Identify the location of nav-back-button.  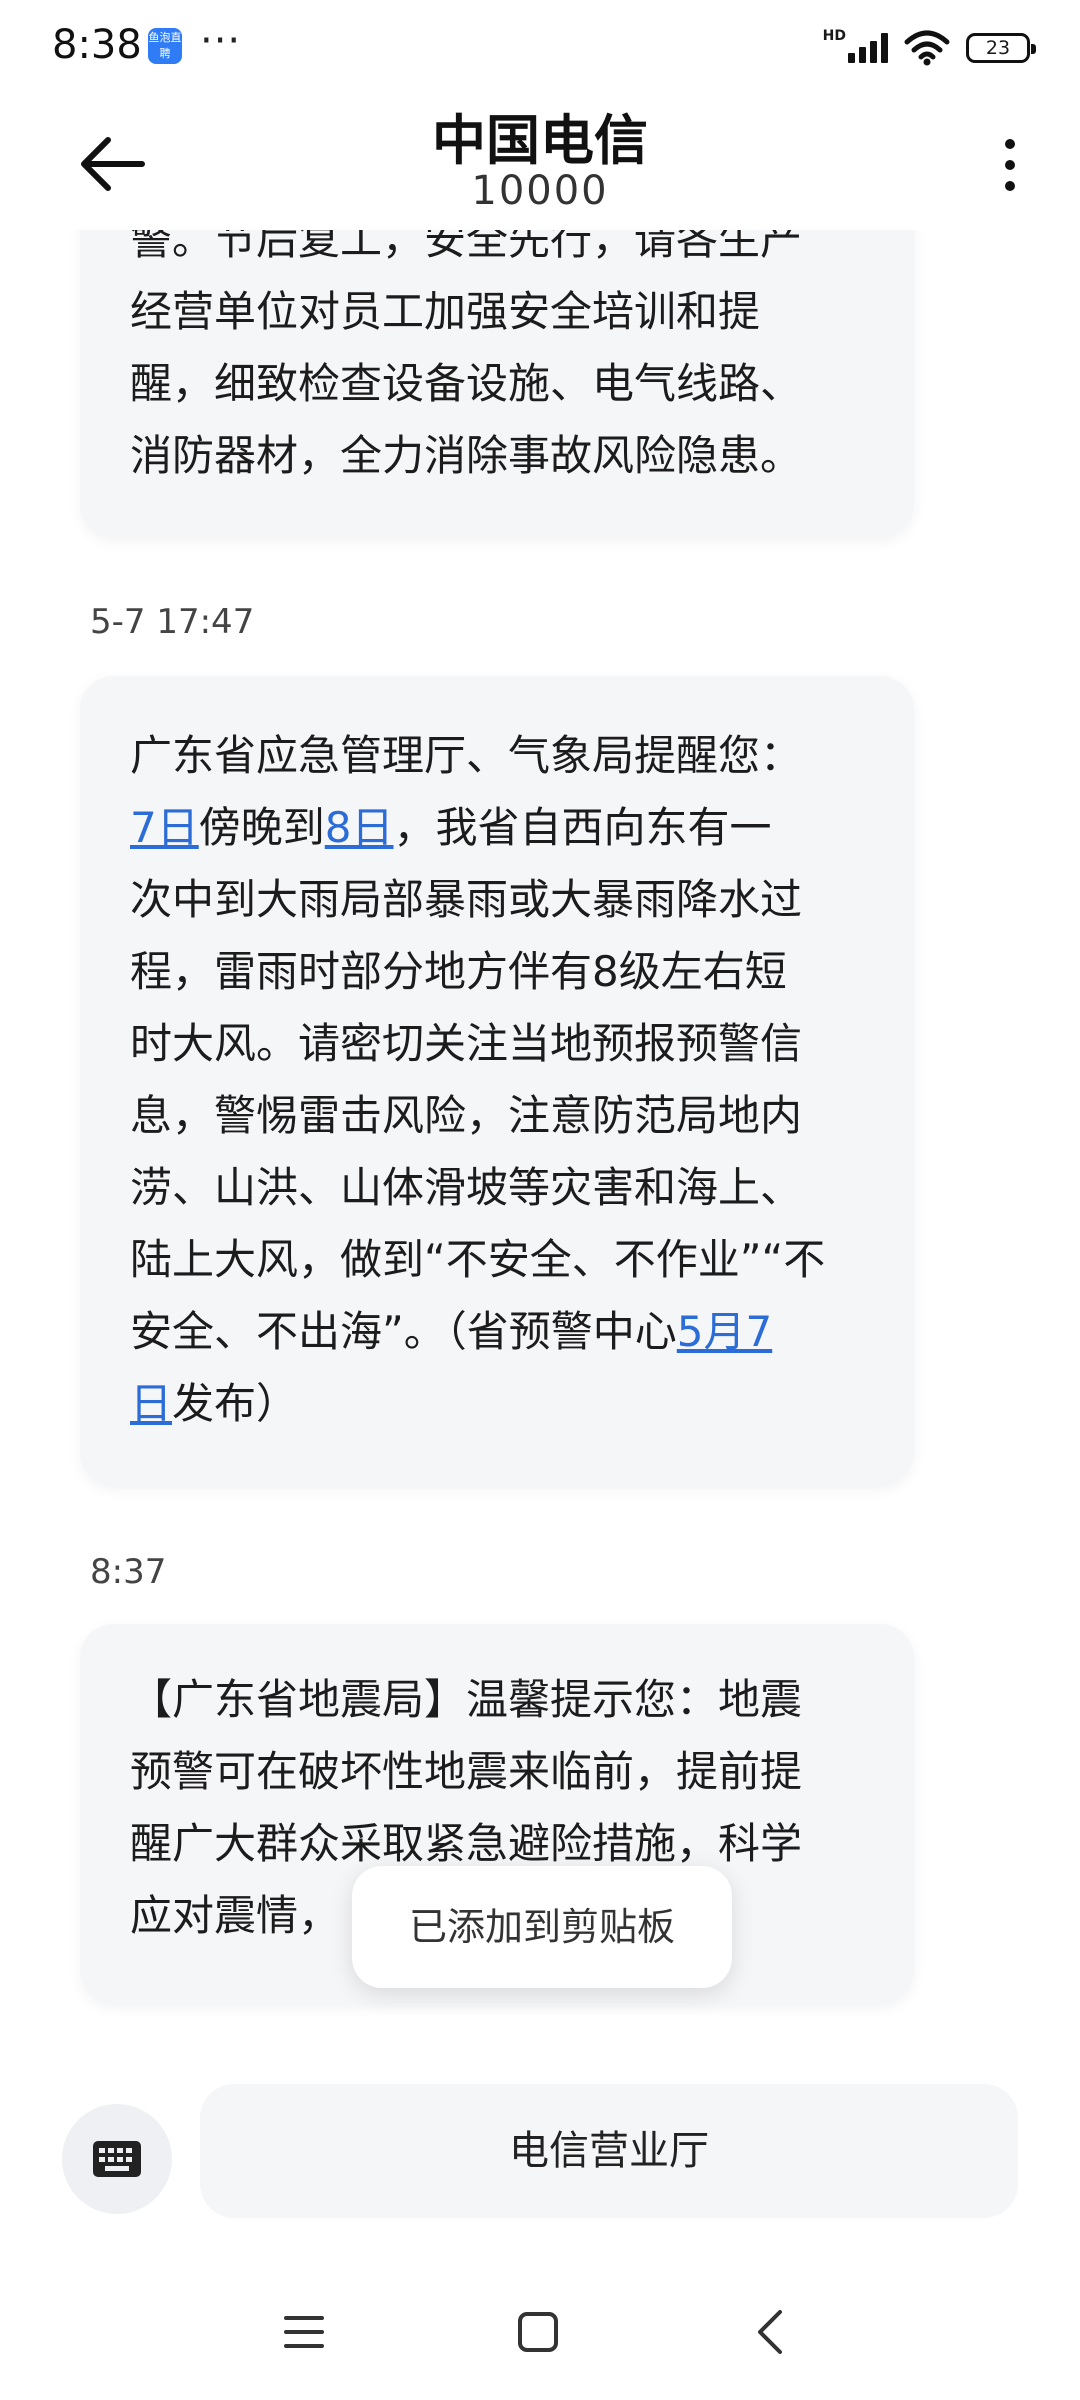
(770, 2332).